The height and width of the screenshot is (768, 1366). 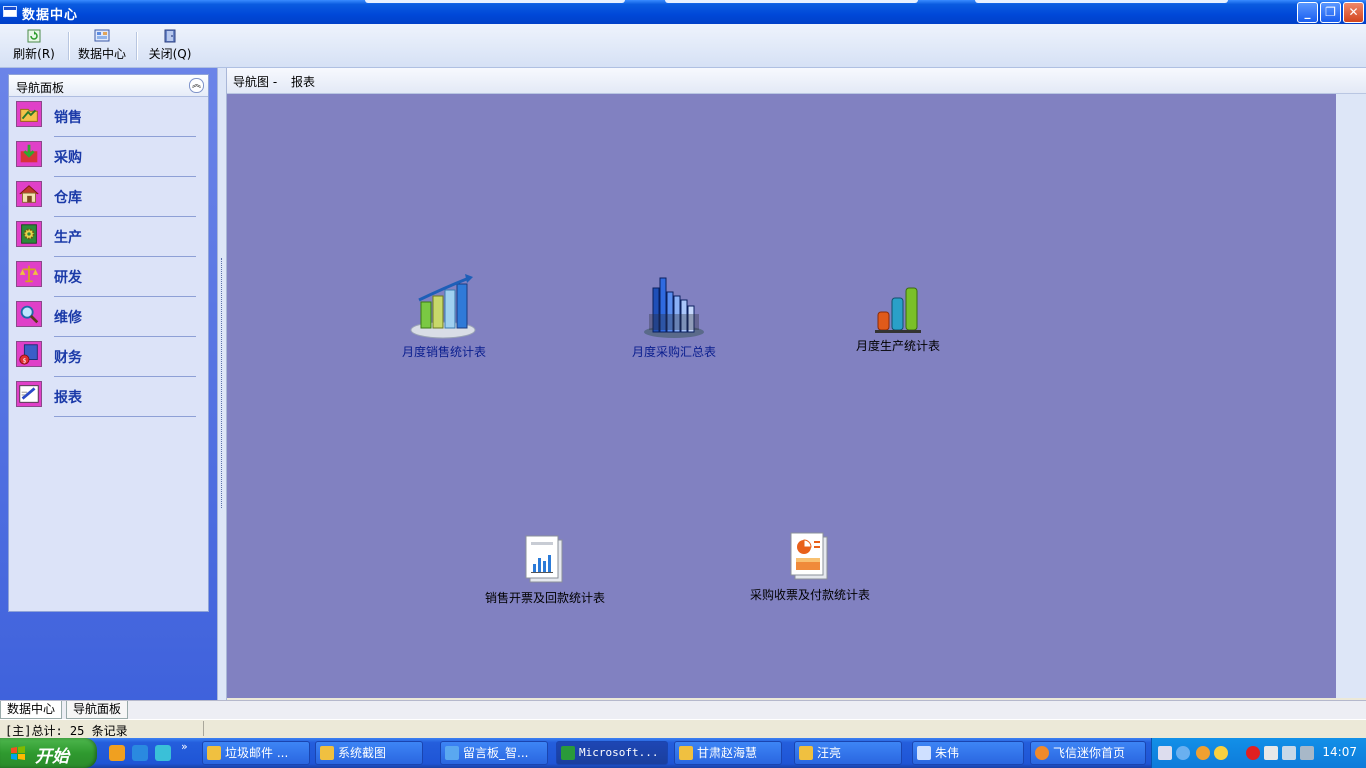 What do you see at coordinates (163, 753) in the screenshot?
I see `messenger-icon` at bounding box center [163, 753].